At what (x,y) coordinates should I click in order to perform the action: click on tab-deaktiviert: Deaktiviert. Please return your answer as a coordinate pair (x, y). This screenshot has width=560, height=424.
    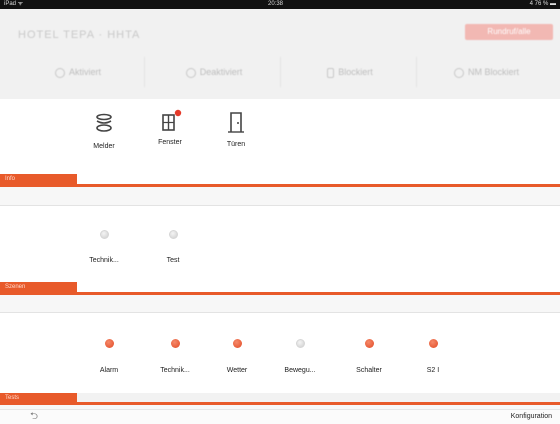
    Looking at the image, I should click on (214, 72).